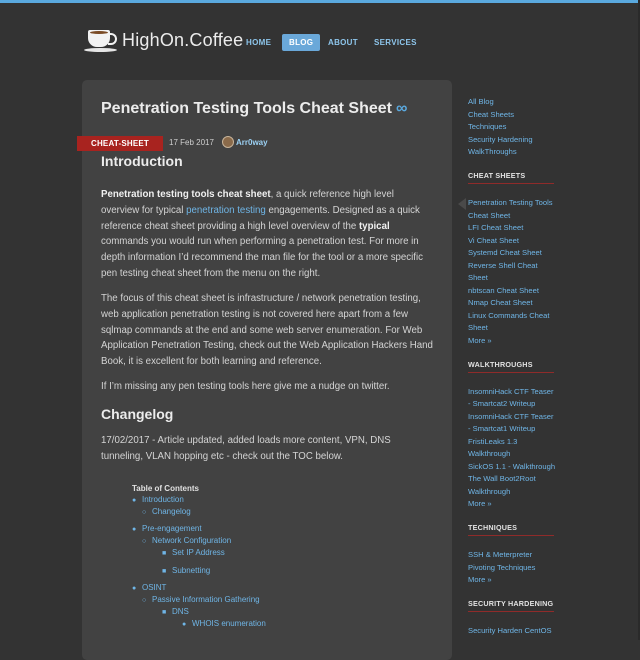  Describe the element at coordinates (500, 302) in the screenshot. I see `sidebar-link: Nmap Cheat Sheet` at that location.